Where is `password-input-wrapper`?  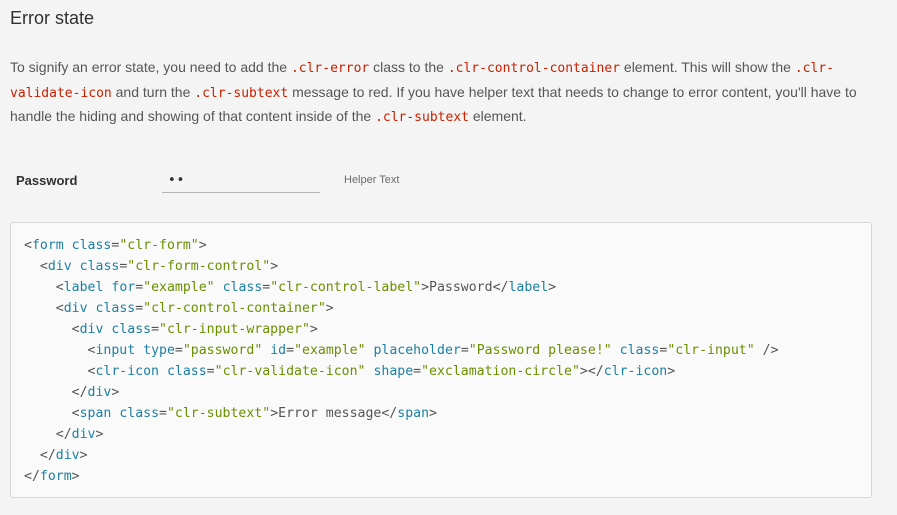 password-input-wrapper is located at coordinates (241, 180).